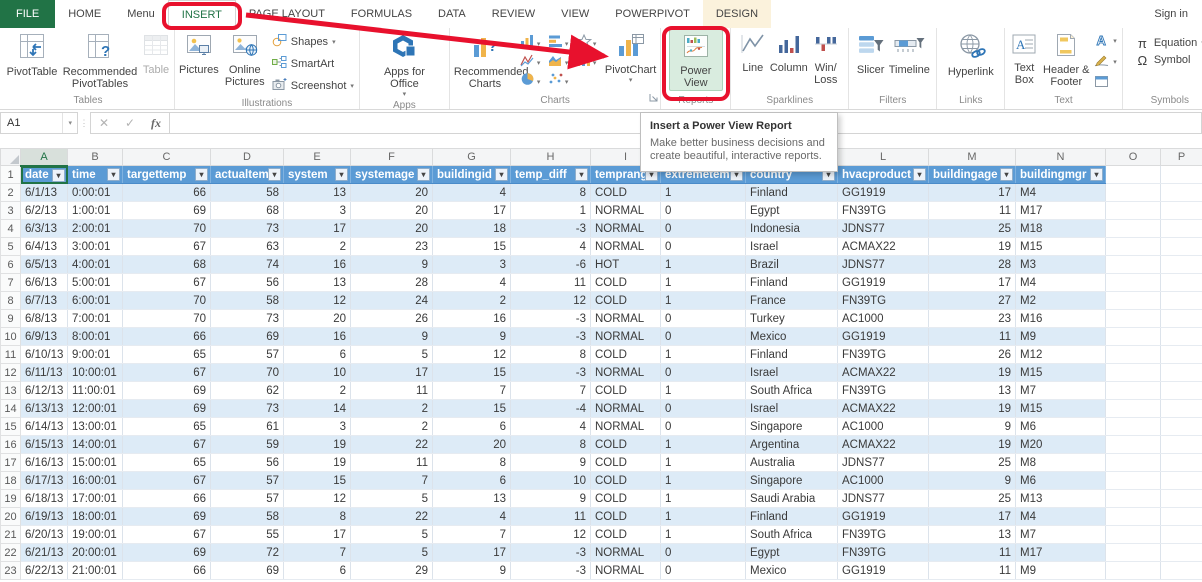 This screenshot has height=582, width=1202. I want to click on header-footer-button: Header & Footer, so click(1066, 59).